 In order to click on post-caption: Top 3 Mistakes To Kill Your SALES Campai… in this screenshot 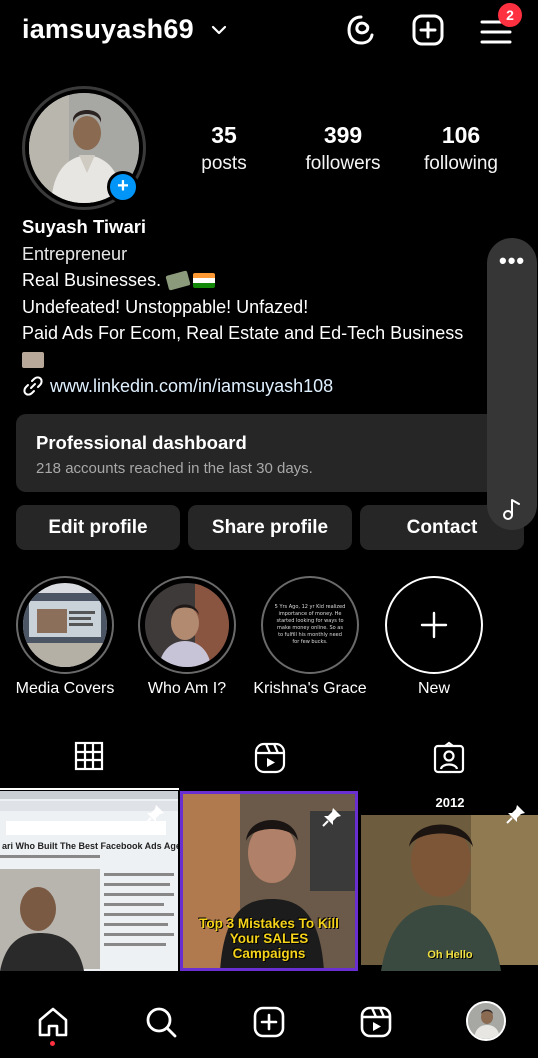, I will do `click(269, 938)`.